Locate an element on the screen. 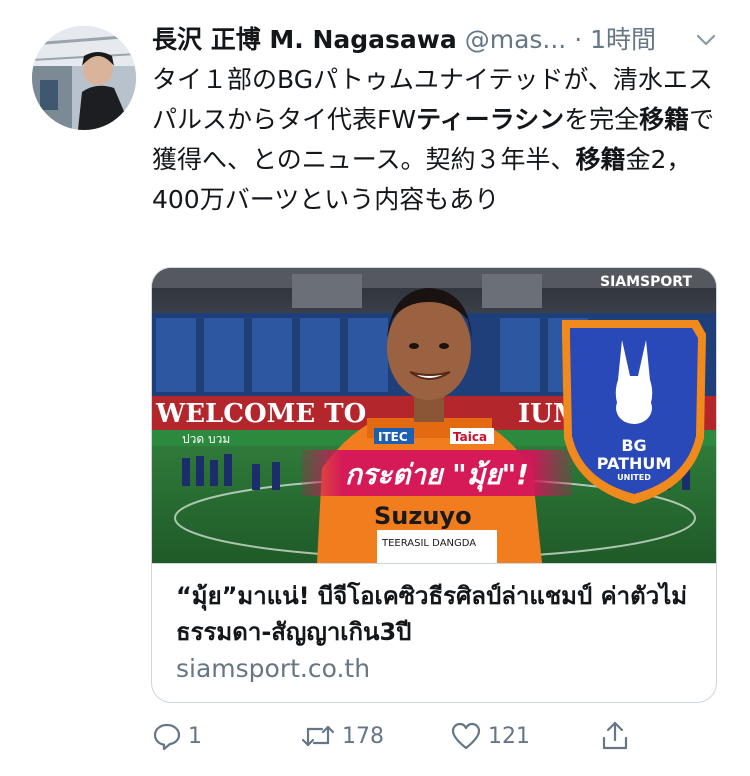 This screenshot has width=750, height=776. tweet-text-segment: を完全 is located at coordinates (602, 119).